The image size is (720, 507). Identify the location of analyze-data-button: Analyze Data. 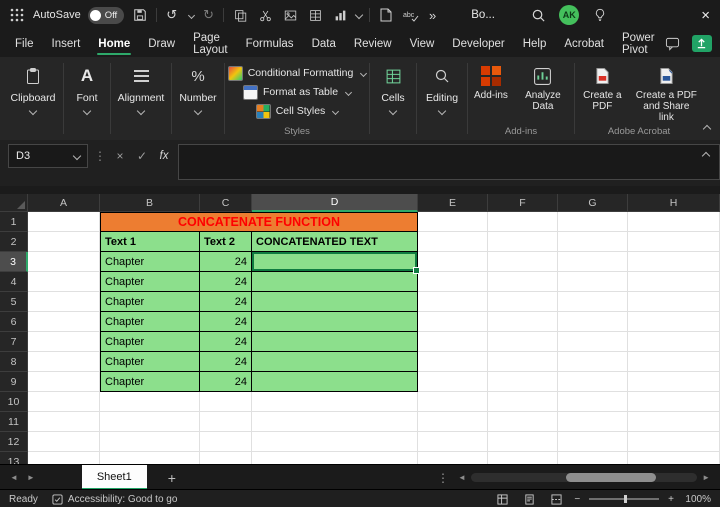
(543, 88).